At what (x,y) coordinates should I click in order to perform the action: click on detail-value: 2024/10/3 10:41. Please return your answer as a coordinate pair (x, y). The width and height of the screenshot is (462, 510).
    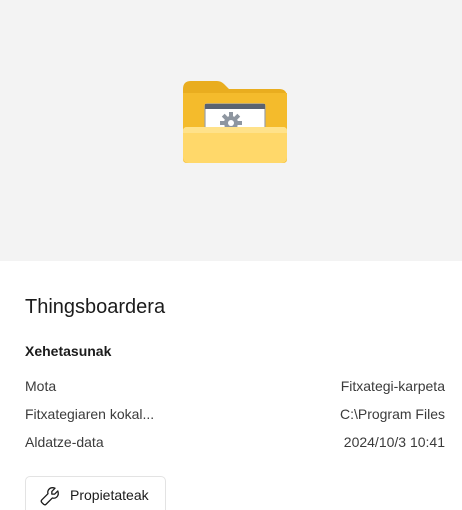
    Looking at the image, I should click on (394, 442).